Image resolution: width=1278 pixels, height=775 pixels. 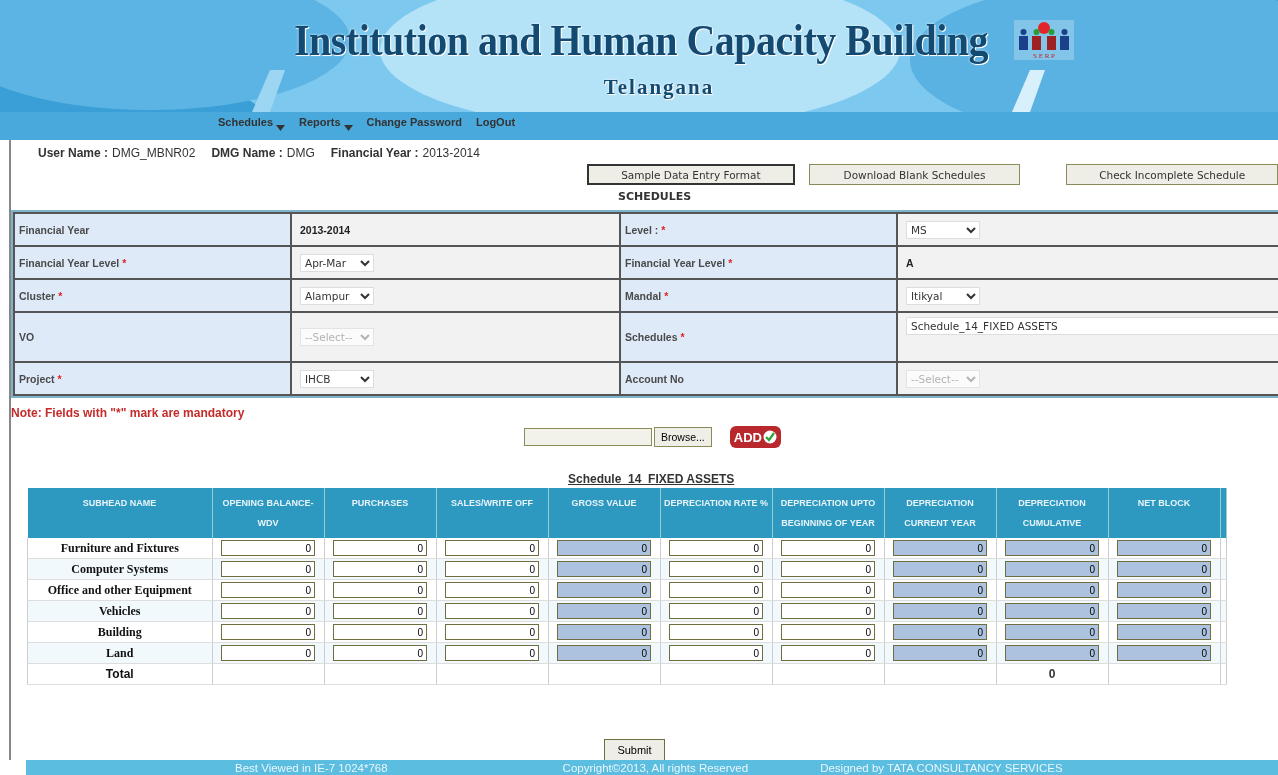 What do you see at coordinates (943, 229) in the screenshot?
I see `dropdown: MS` at bounding box center [943, 229].